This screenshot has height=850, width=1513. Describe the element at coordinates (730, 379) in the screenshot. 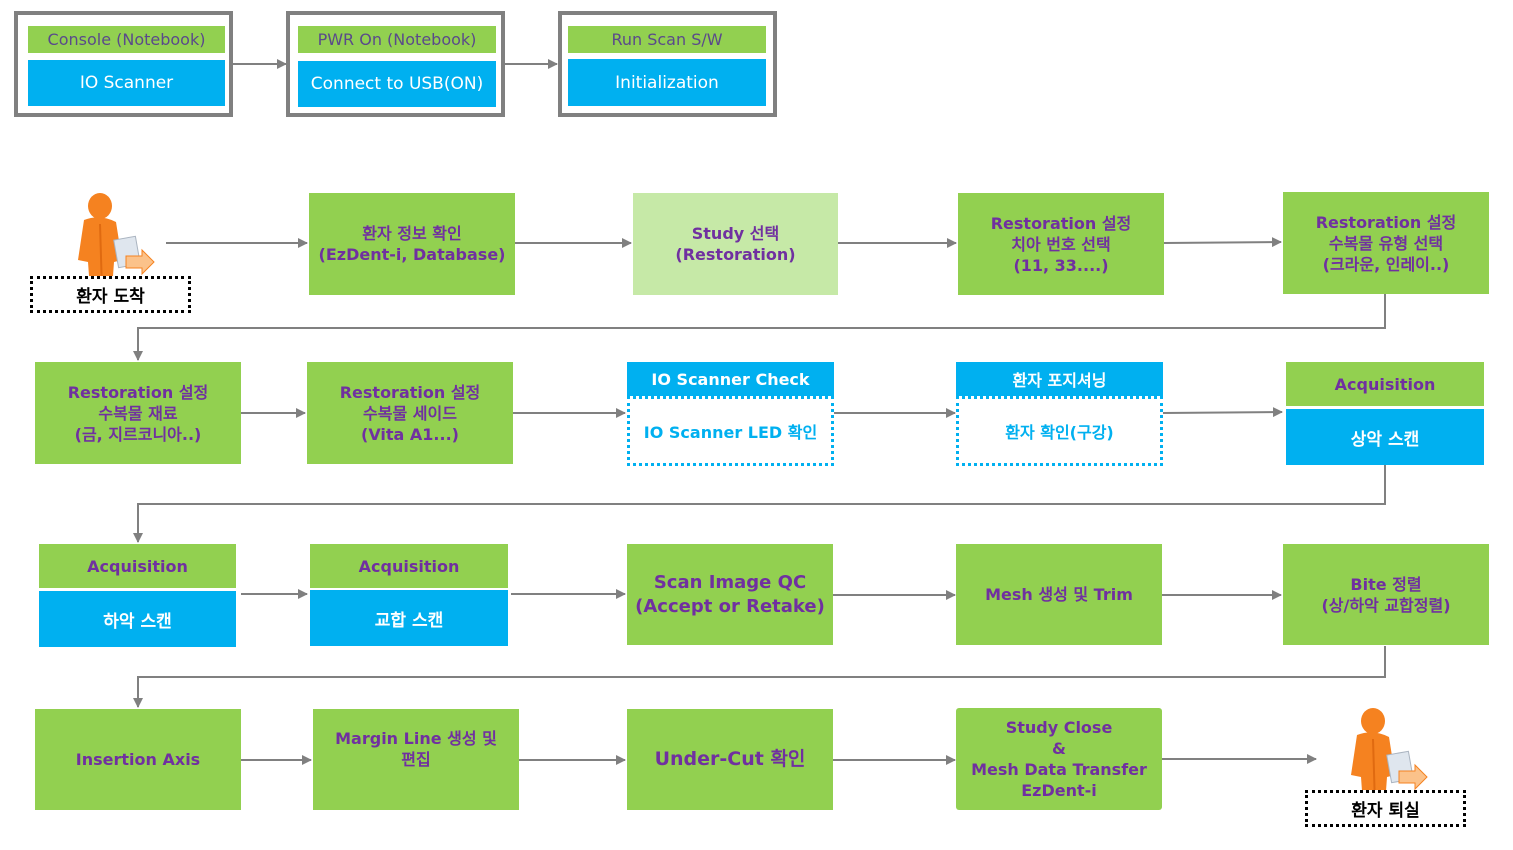

I see `step-header: IO Scanner Check` at that location.